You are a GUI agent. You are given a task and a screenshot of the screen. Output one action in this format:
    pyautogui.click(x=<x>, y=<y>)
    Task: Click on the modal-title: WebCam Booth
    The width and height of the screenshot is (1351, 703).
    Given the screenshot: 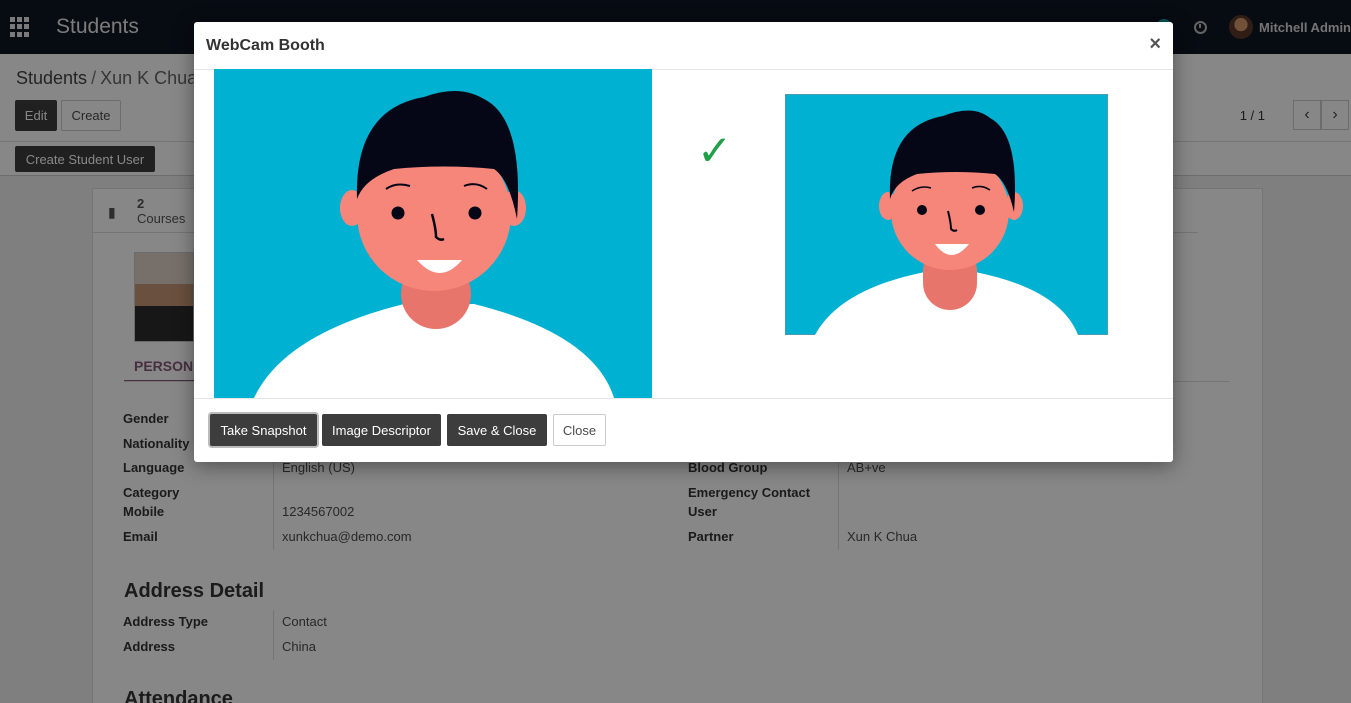 What is the action you would take?
    pyautogui.click(x=265, y=45)
    